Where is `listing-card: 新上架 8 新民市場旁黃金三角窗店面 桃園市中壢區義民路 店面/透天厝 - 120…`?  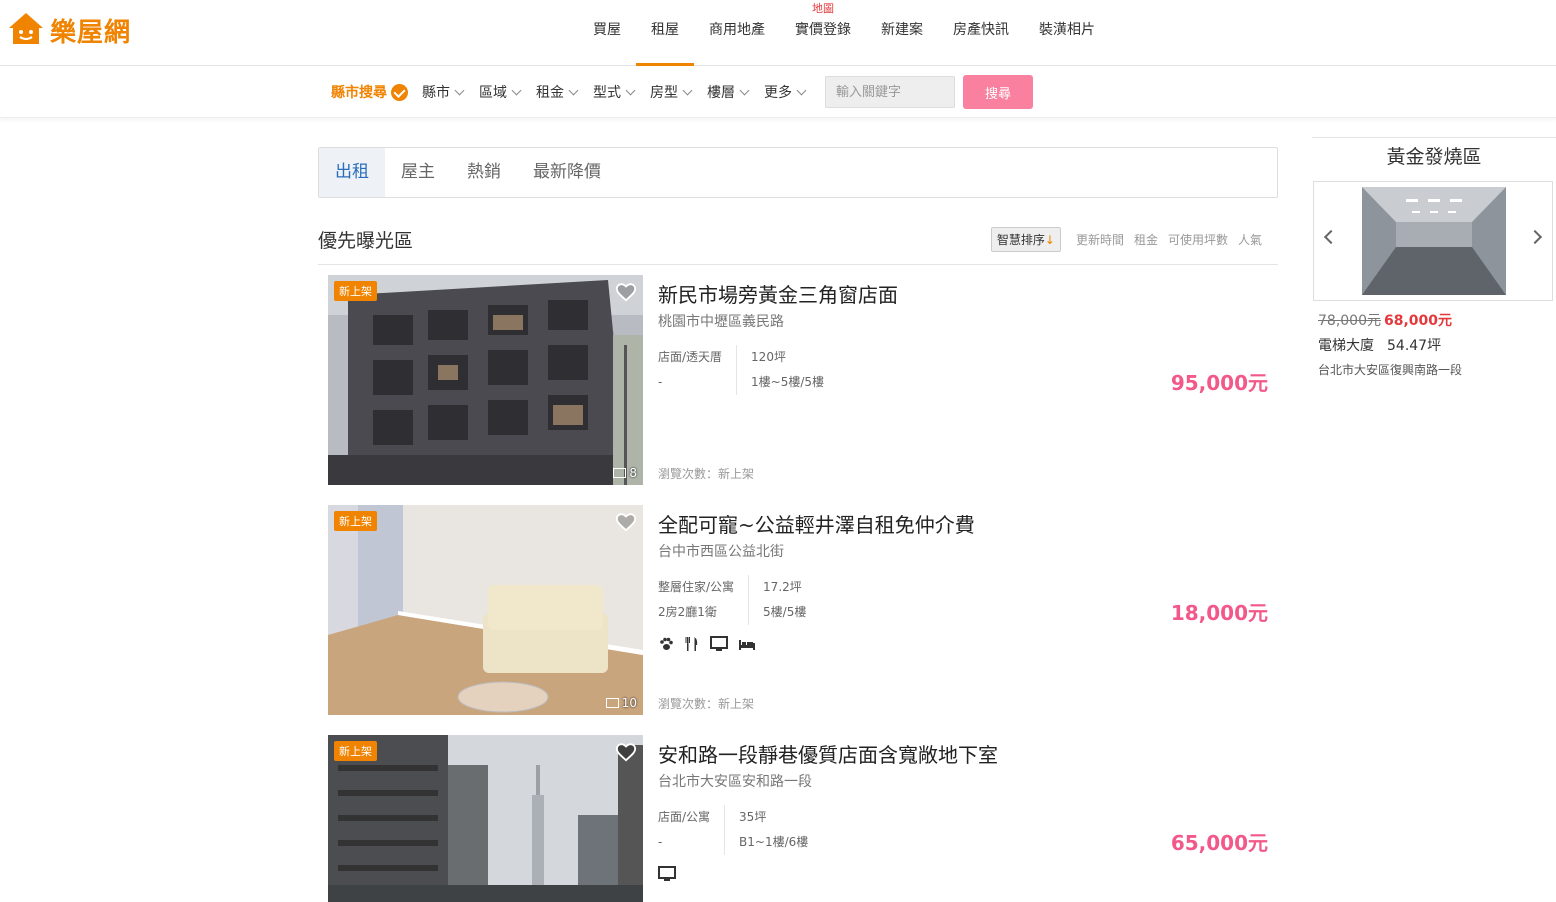
listing-card: 新上架 8 新民市場旁黃金三角窗店面 桃園市中壢區義民路 店面/透天厝 - 120… is located at coordinates (803, 380).